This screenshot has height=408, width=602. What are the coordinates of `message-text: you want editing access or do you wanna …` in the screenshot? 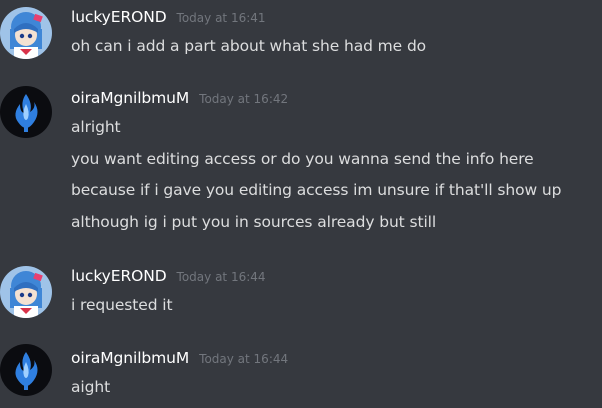 It's located at (302, 159).